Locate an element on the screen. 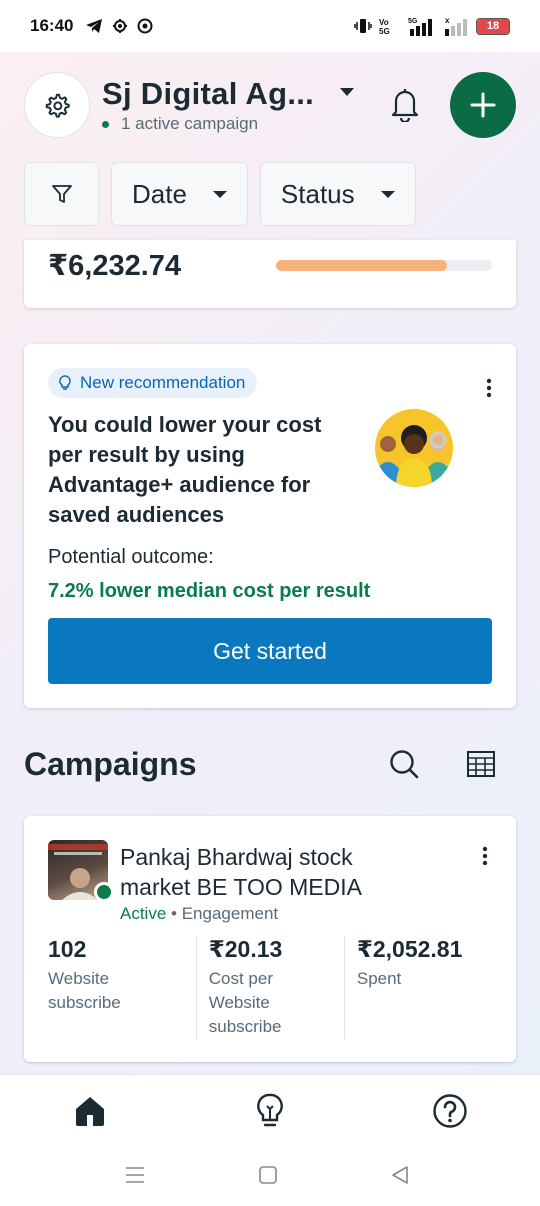 Image resolution: width=540 pixels, height=1206 pixels. active-dot-icon is located at coordinates (105, 124).